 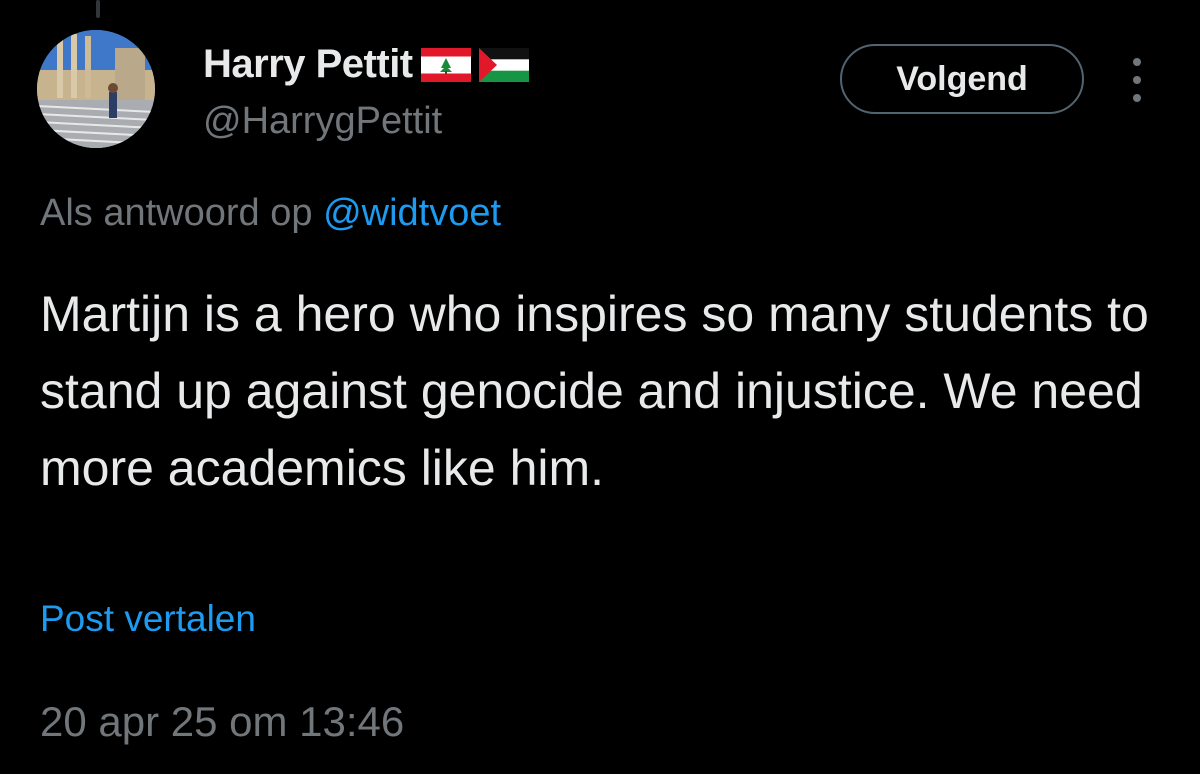 I want to click on reply-context: Als antwoord op @widtvoet, so click(x=270, y=213).